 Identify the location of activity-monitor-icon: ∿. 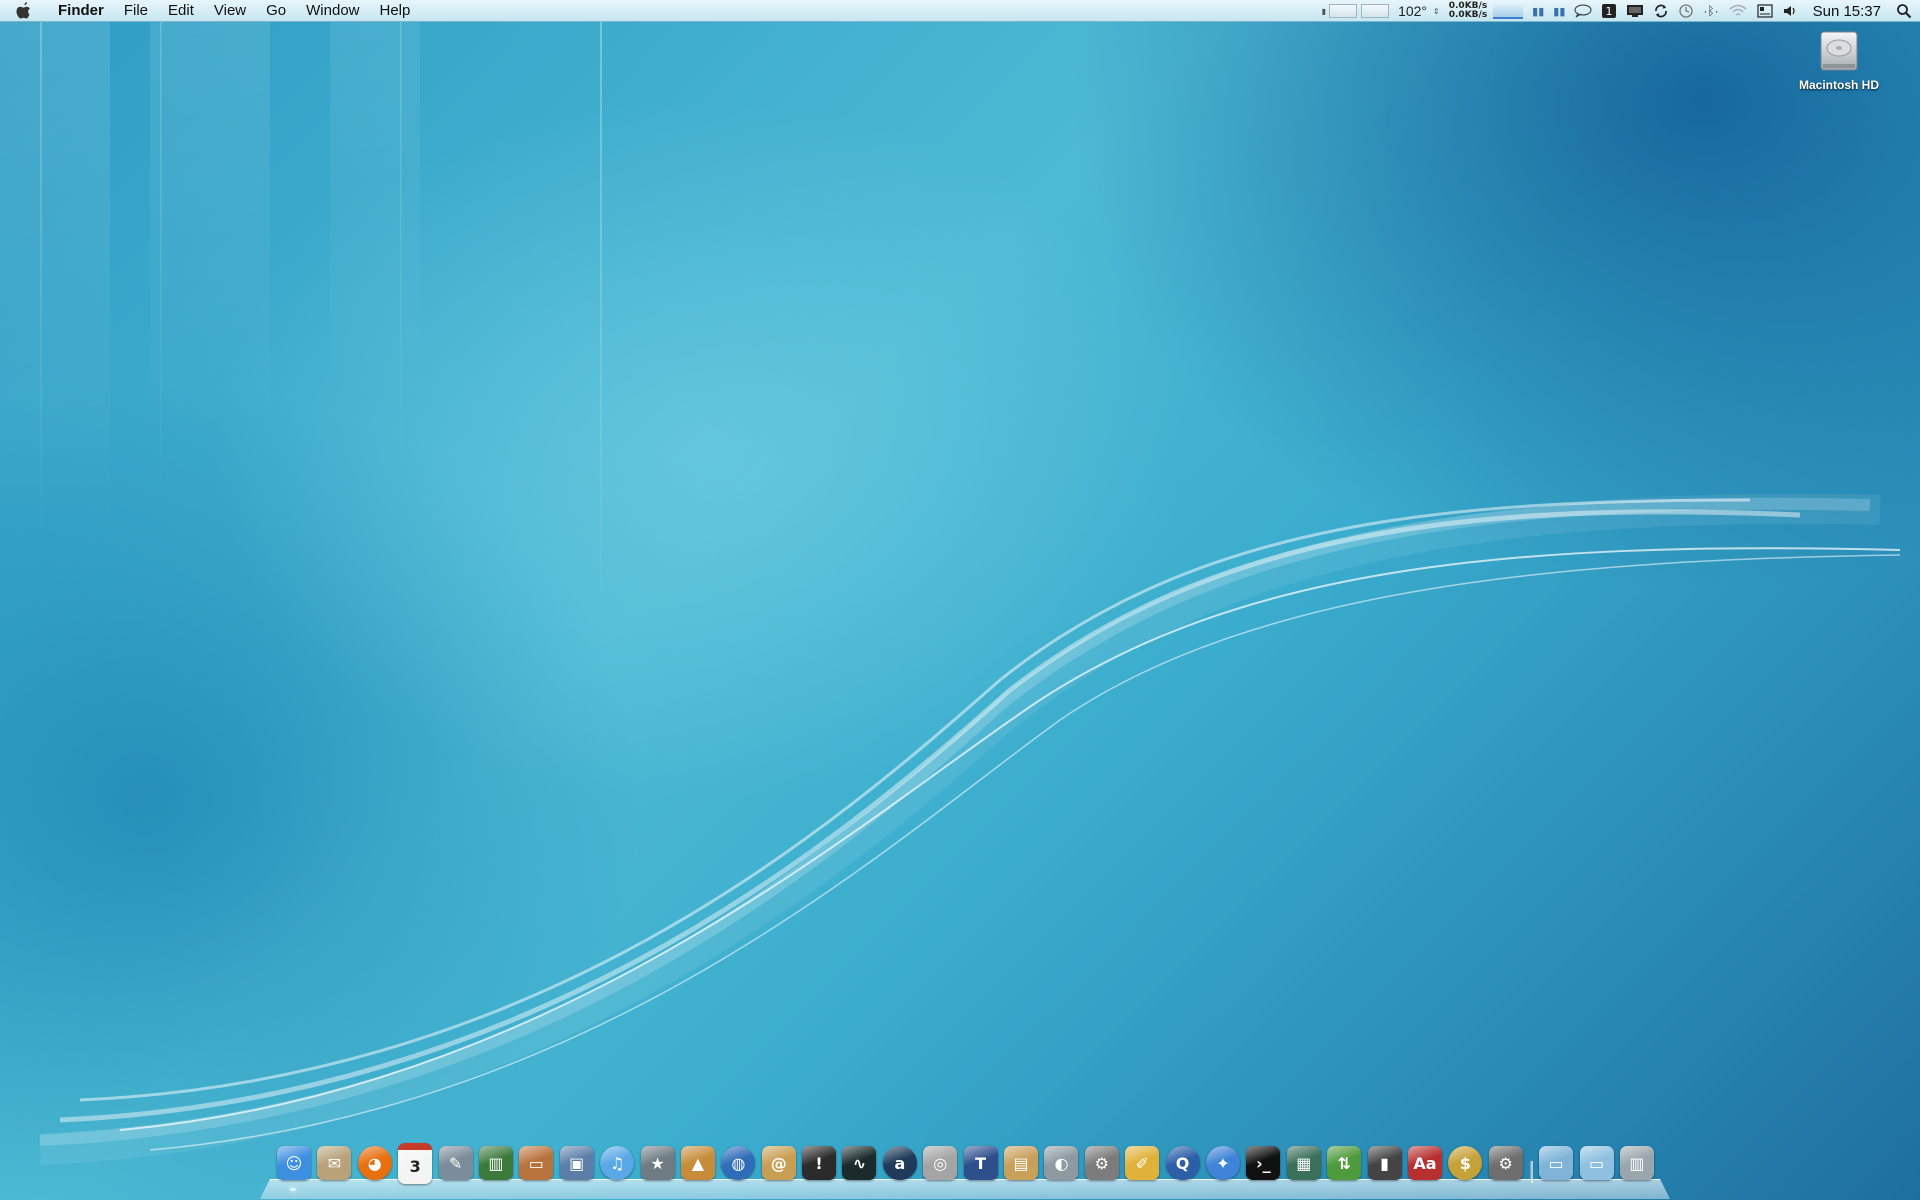
(859, 1163).